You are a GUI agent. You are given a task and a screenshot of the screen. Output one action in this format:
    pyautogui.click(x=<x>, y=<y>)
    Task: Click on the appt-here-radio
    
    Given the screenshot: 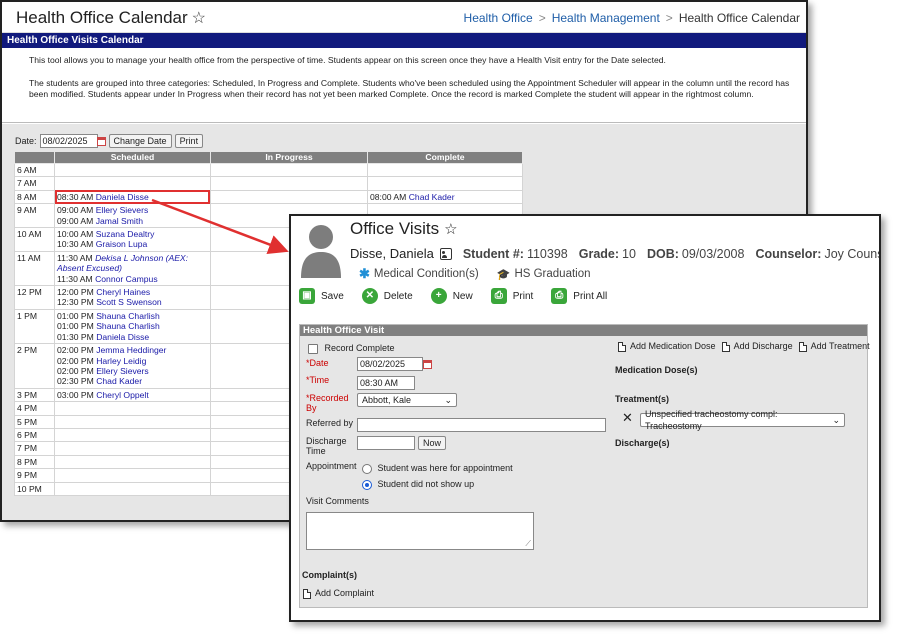 What is the action you would take?
    pyautogui.click(x=367, y=468)
    